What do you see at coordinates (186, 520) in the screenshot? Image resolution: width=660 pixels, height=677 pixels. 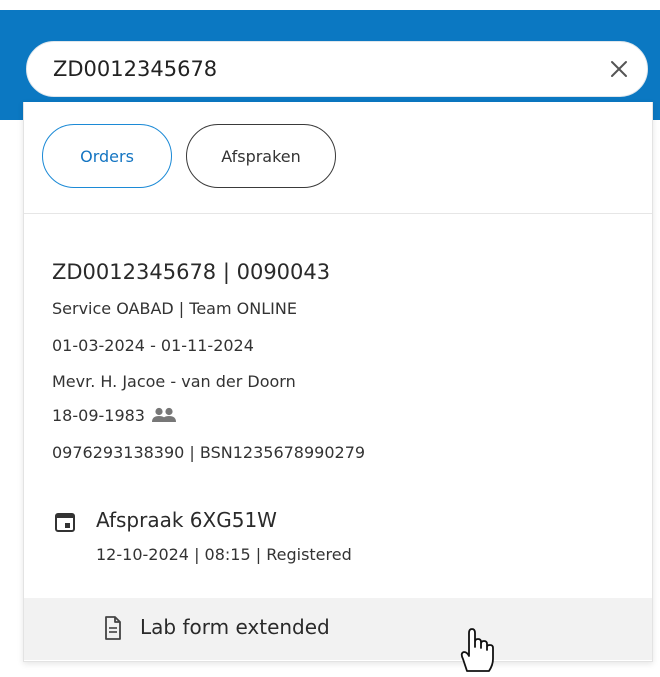 I see `appointment-title: Afspraak 6XG51W` at bounding box center [186, 520].